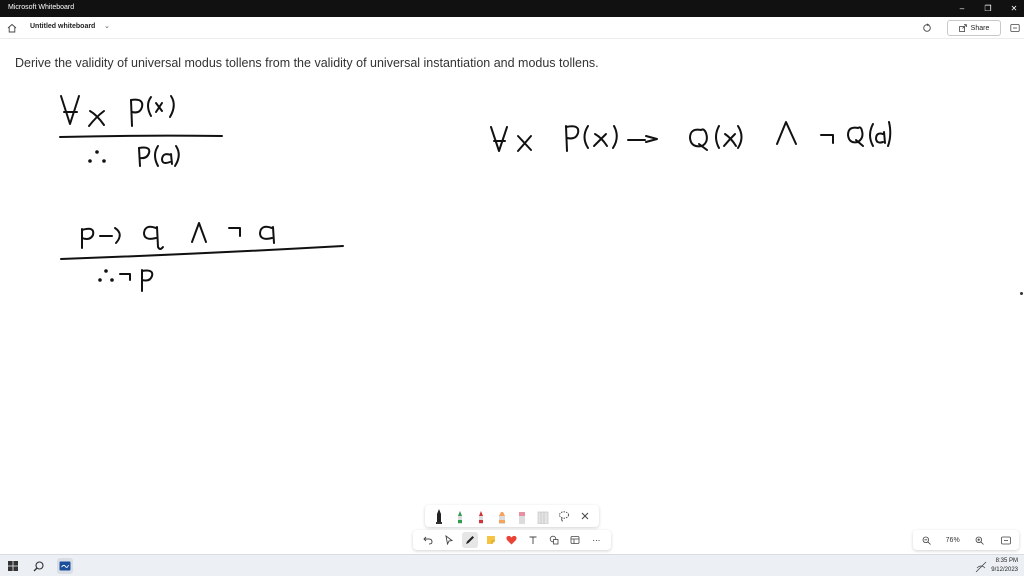 This screenshot has width=1024, height=578. I want to click on zoom-out-icon, so click(926, 540).